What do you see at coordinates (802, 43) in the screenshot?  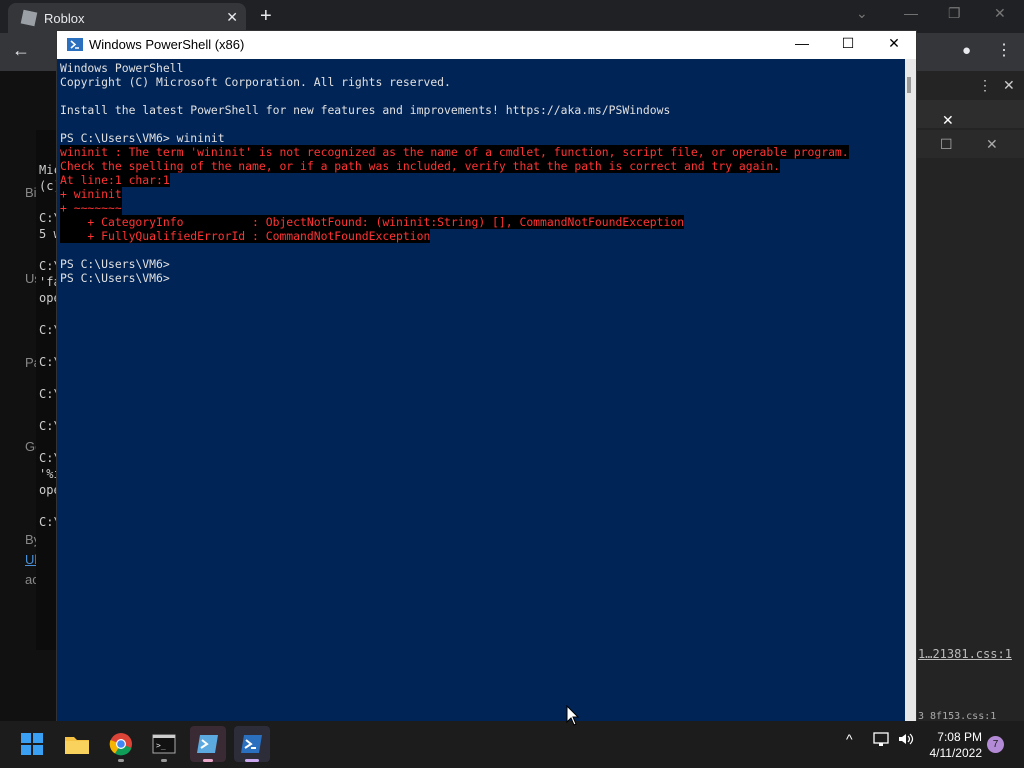 I see `minimize-button: —` at bounding box center [802, 43].